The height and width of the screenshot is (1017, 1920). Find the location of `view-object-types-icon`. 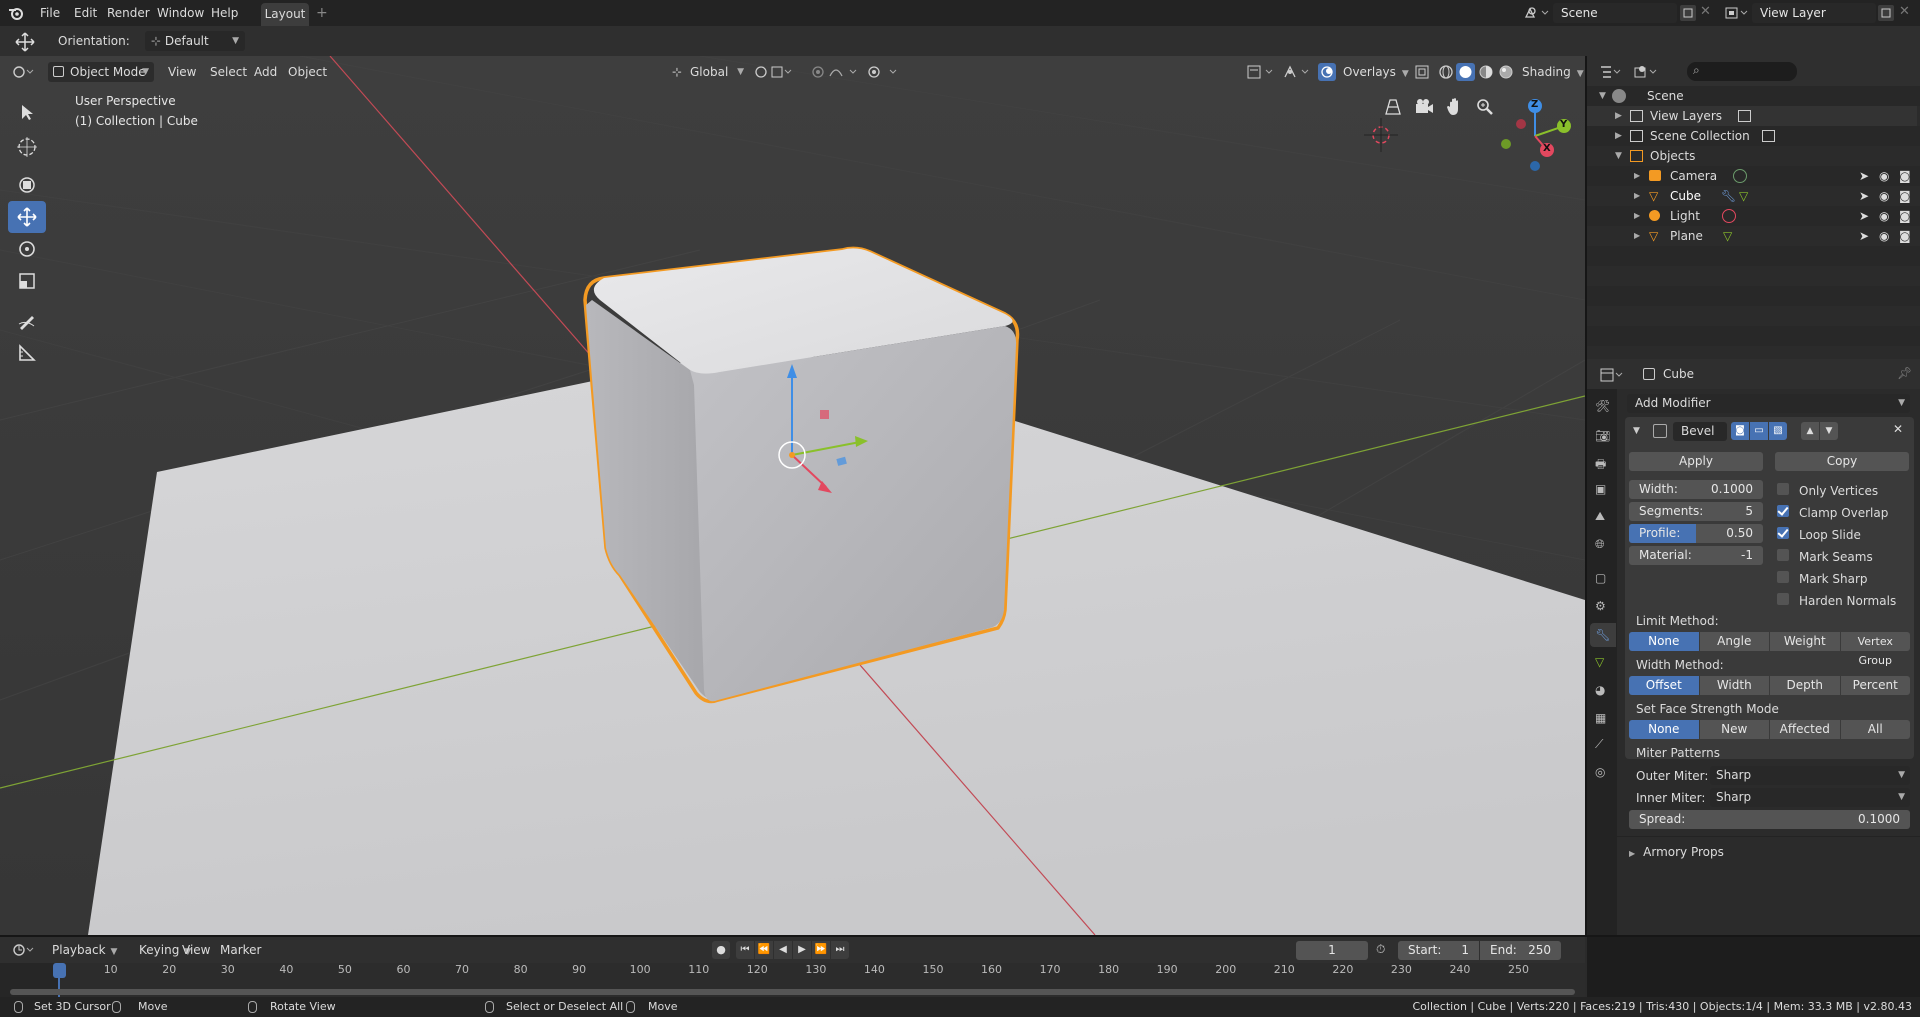

view-object-types-icon is located at coordinates (1264, 72).